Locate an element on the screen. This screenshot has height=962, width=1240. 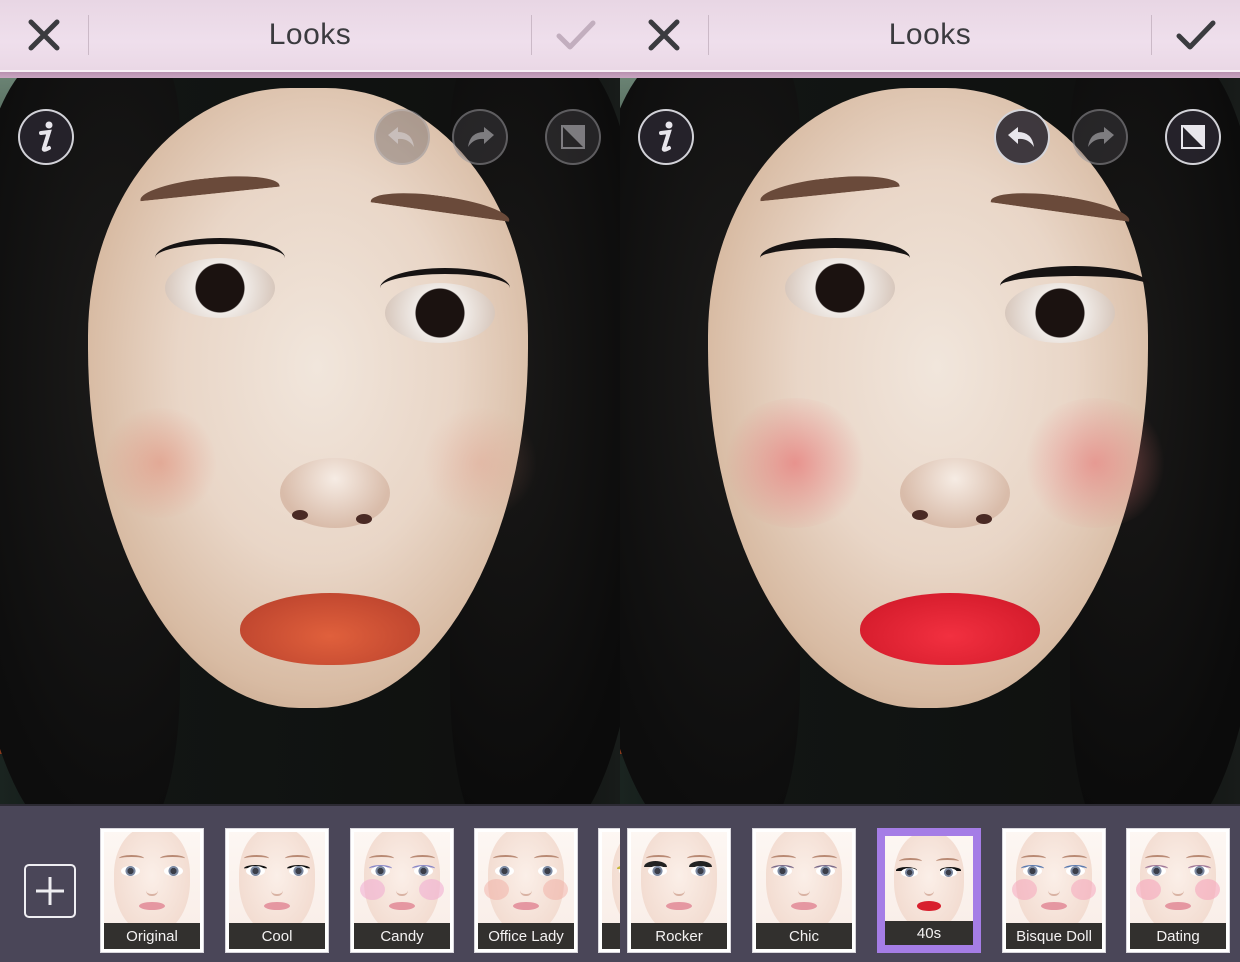
cheek-right is located at coordinates (480, 463).